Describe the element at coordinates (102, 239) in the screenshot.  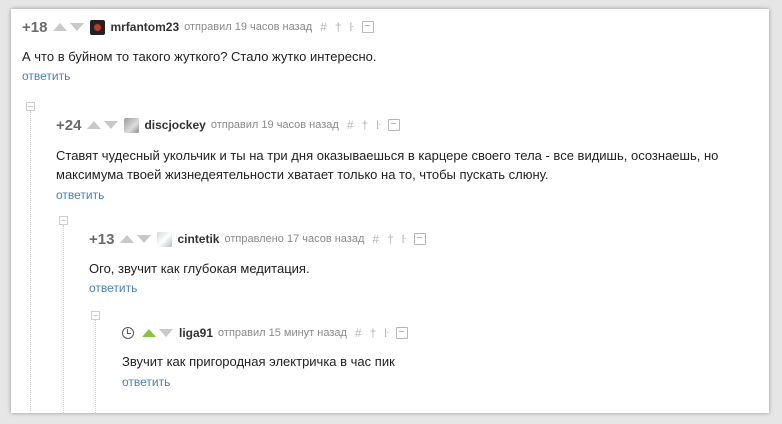
I see `rating: +13` at that location.